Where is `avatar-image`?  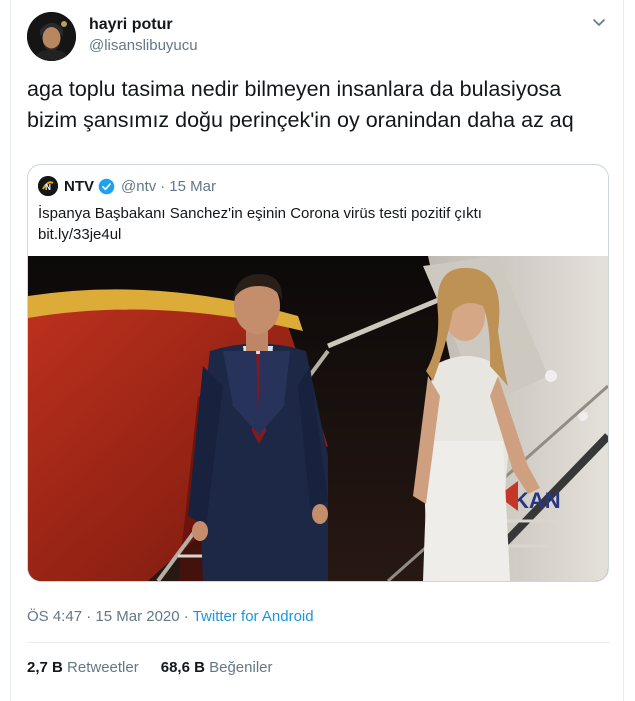
avatar-image is located at coordinates (51, 36).